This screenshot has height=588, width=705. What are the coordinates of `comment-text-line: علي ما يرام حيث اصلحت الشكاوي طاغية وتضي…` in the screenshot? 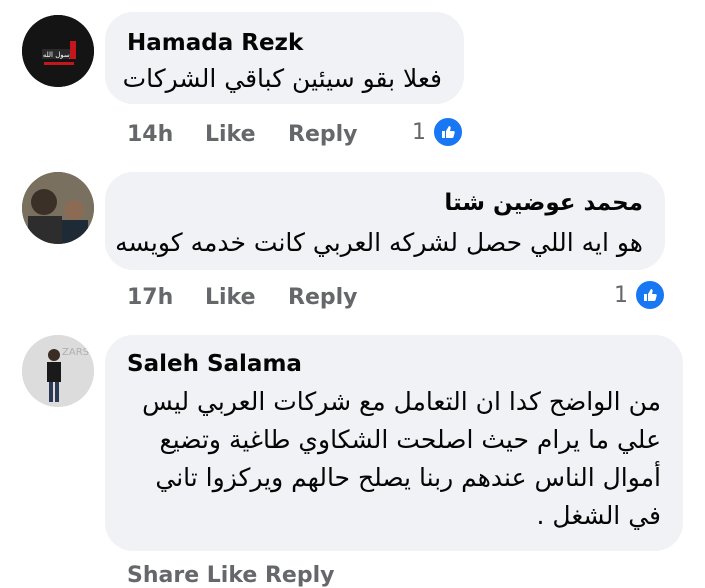 It's located at (410, 439).